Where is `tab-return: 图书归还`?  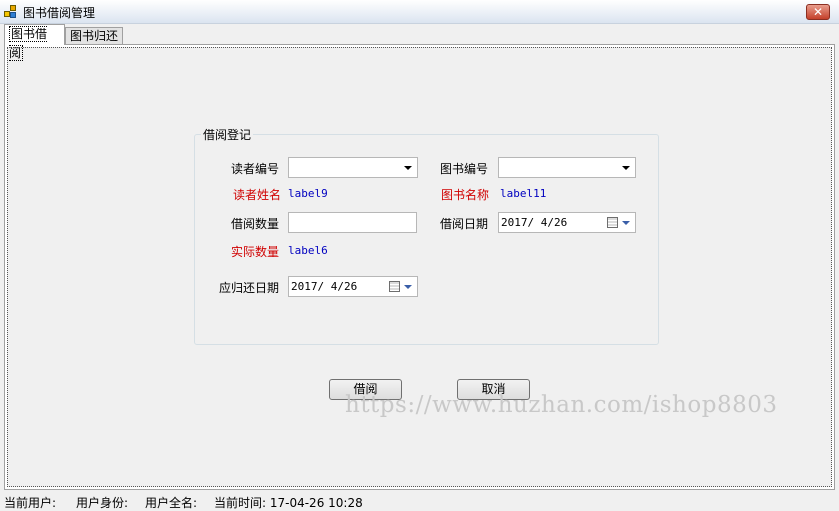 tab-return: 图书归还 is located at coordinates (94, 35).